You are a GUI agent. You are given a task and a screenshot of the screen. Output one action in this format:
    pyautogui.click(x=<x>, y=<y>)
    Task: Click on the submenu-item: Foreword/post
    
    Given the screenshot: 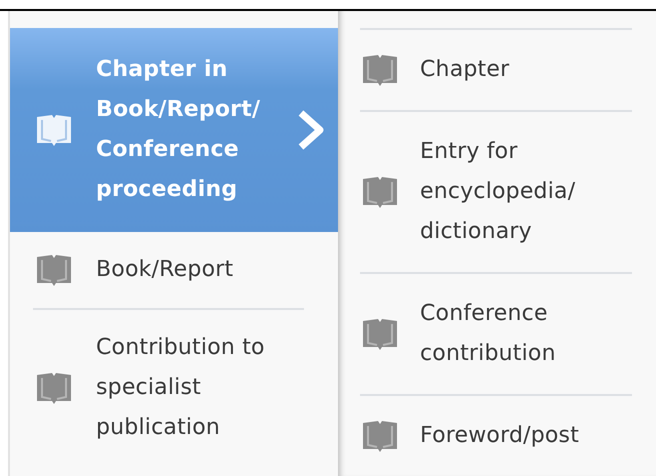 What is the action you would take?
    pyautogui.click(x=496, y=436)
    